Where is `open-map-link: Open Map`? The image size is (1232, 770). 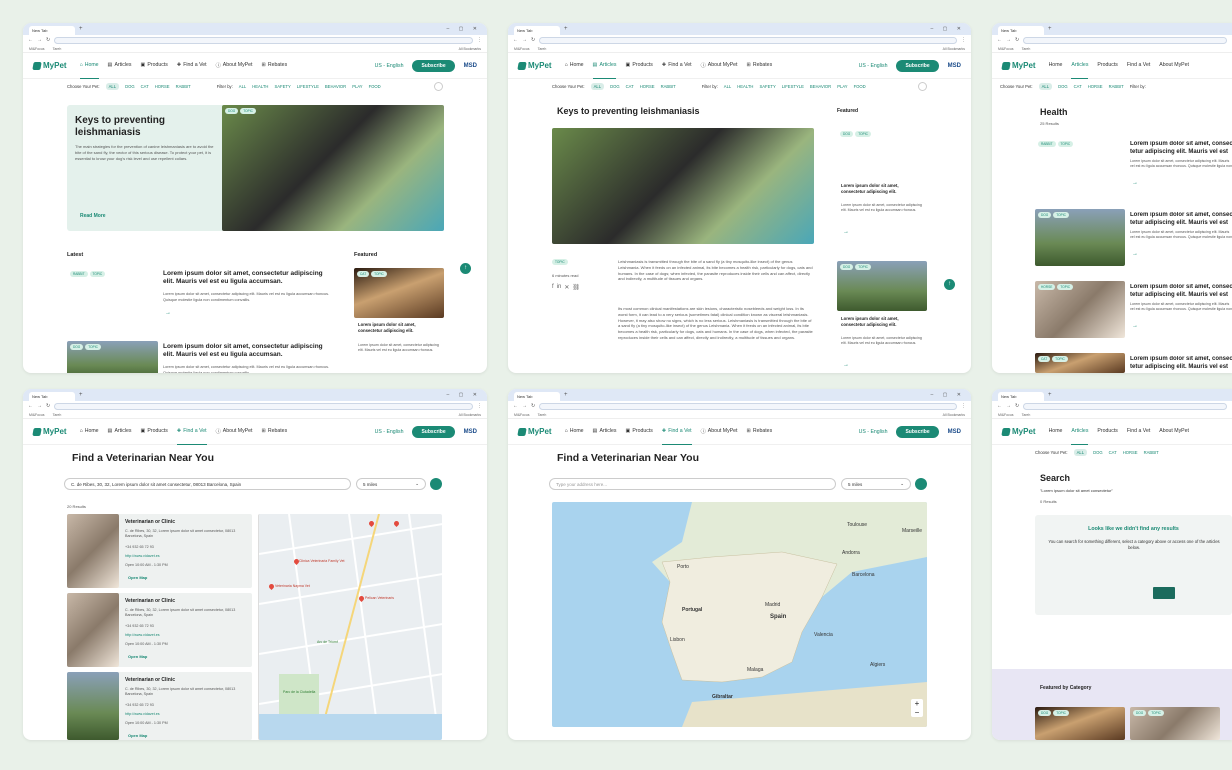 open-map-link: Open Map is located at coordinates (137, 735).